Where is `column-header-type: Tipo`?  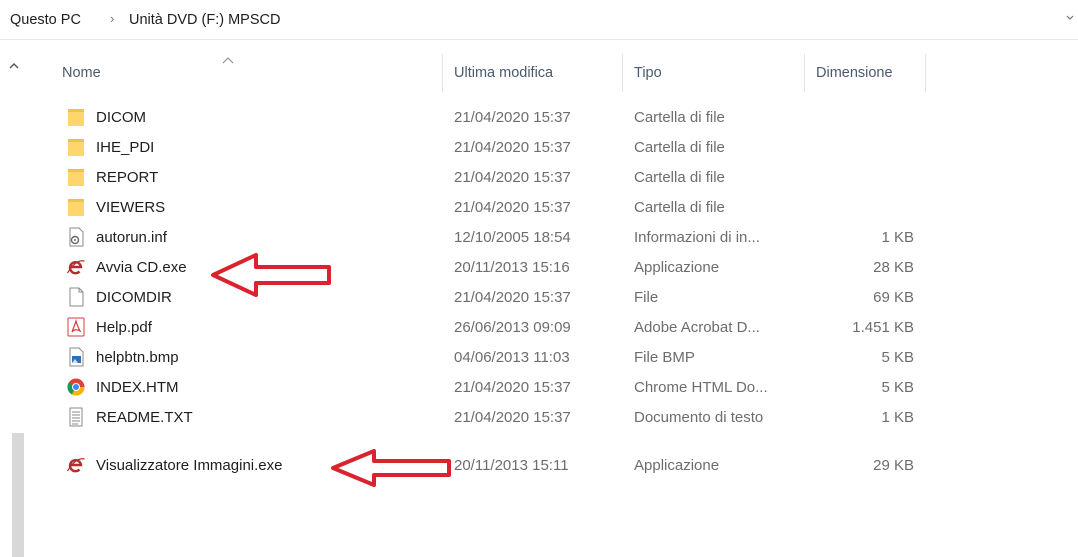 column-header-type: Tipo is located at coordinates (648, 73).